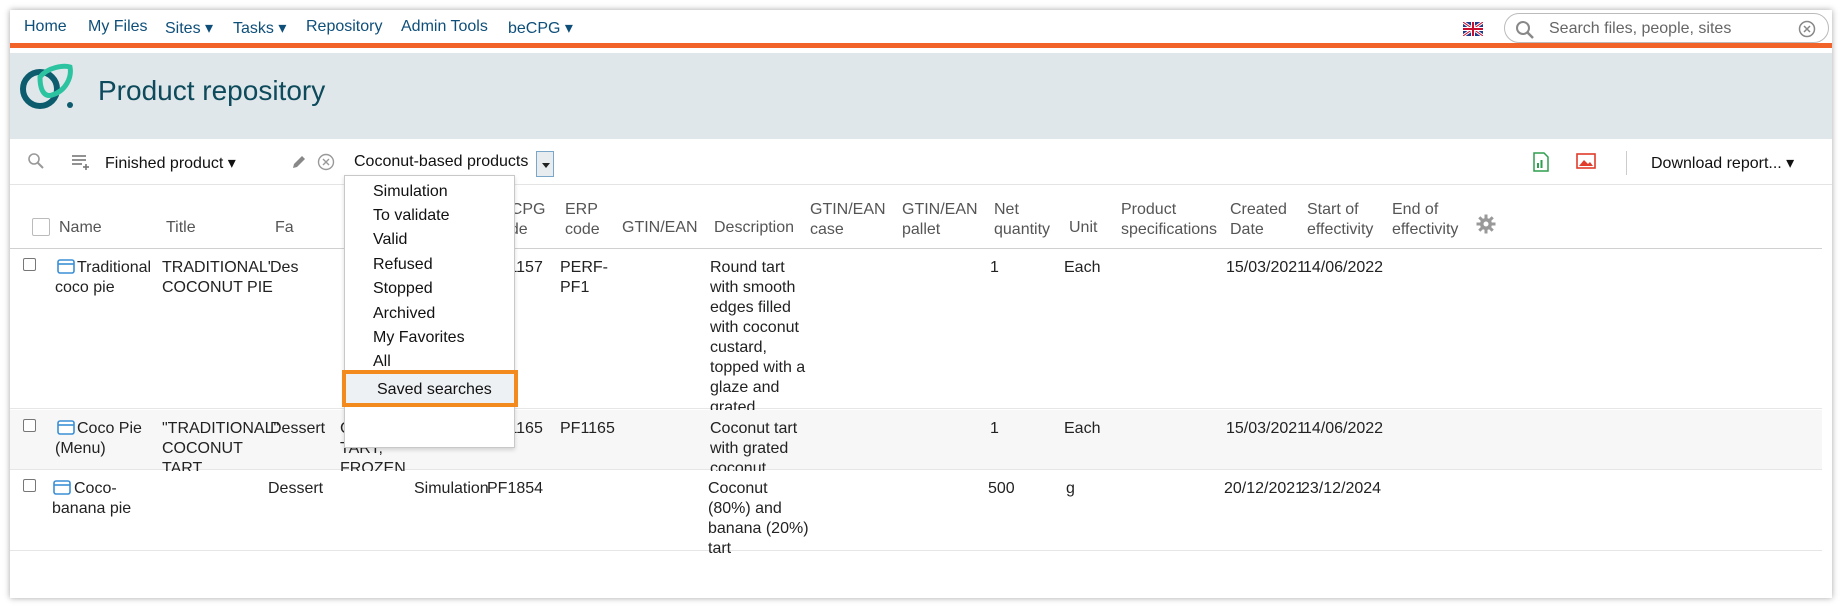  Describe the element at coordinates (1341, 488) in the screenshot. I see `cell-start-effectivity: 23/12/2024` at that location.